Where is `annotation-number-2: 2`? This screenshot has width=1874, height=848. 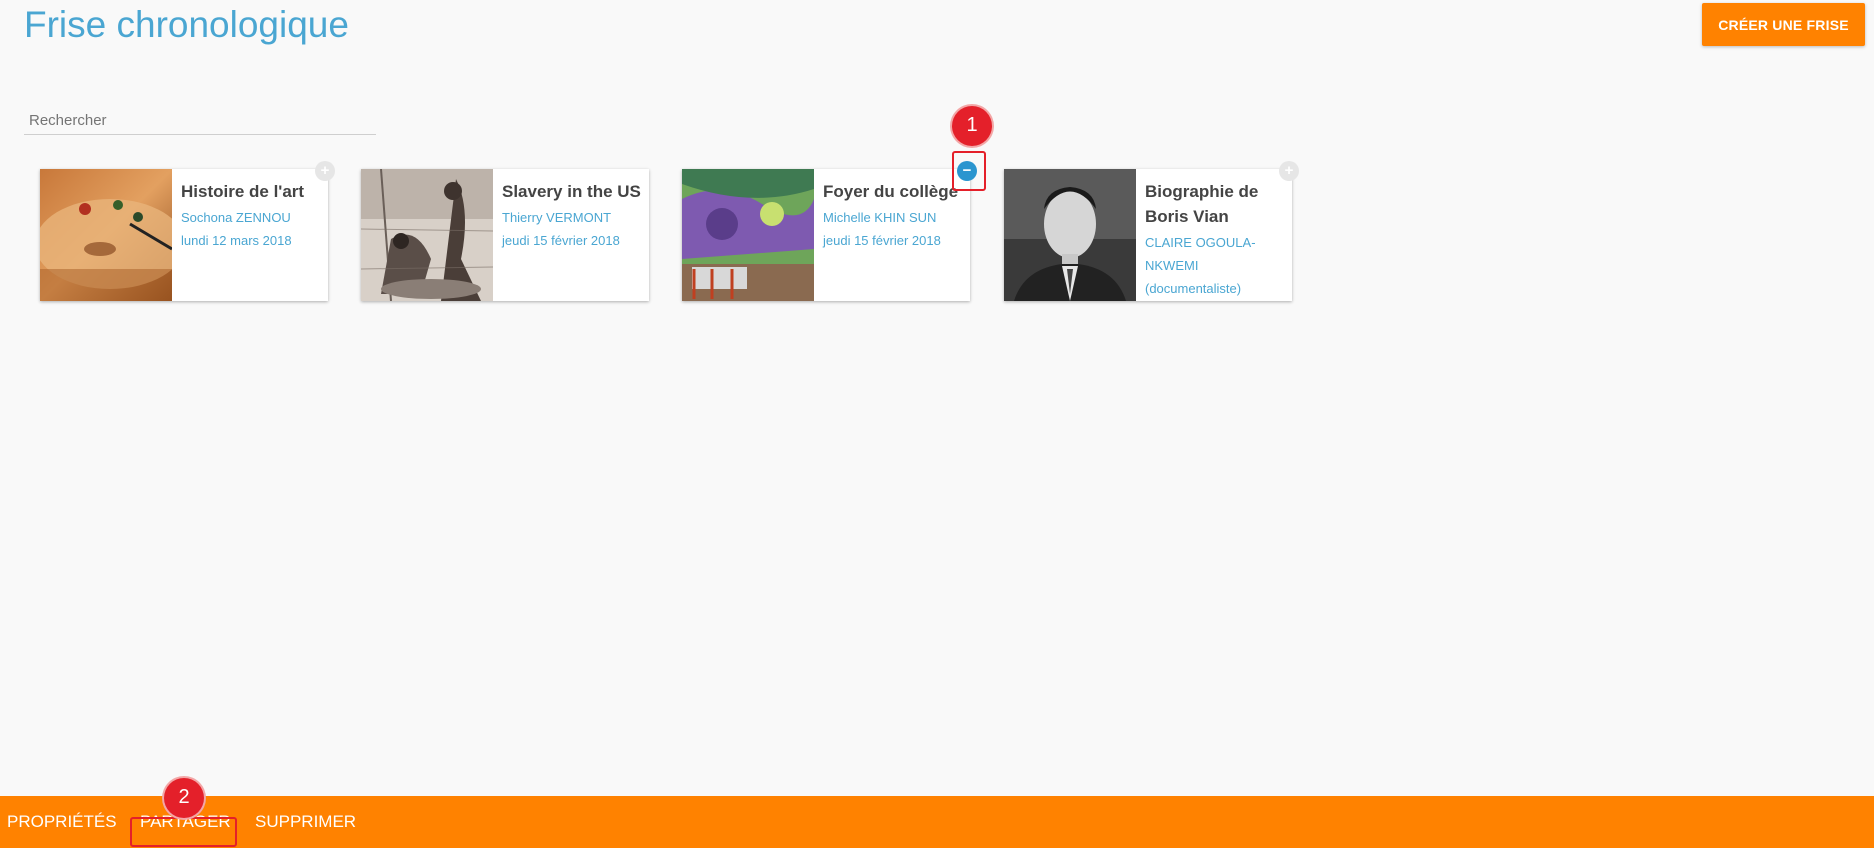
annotation-number-2: 2 is located at coordinates (184, 798).